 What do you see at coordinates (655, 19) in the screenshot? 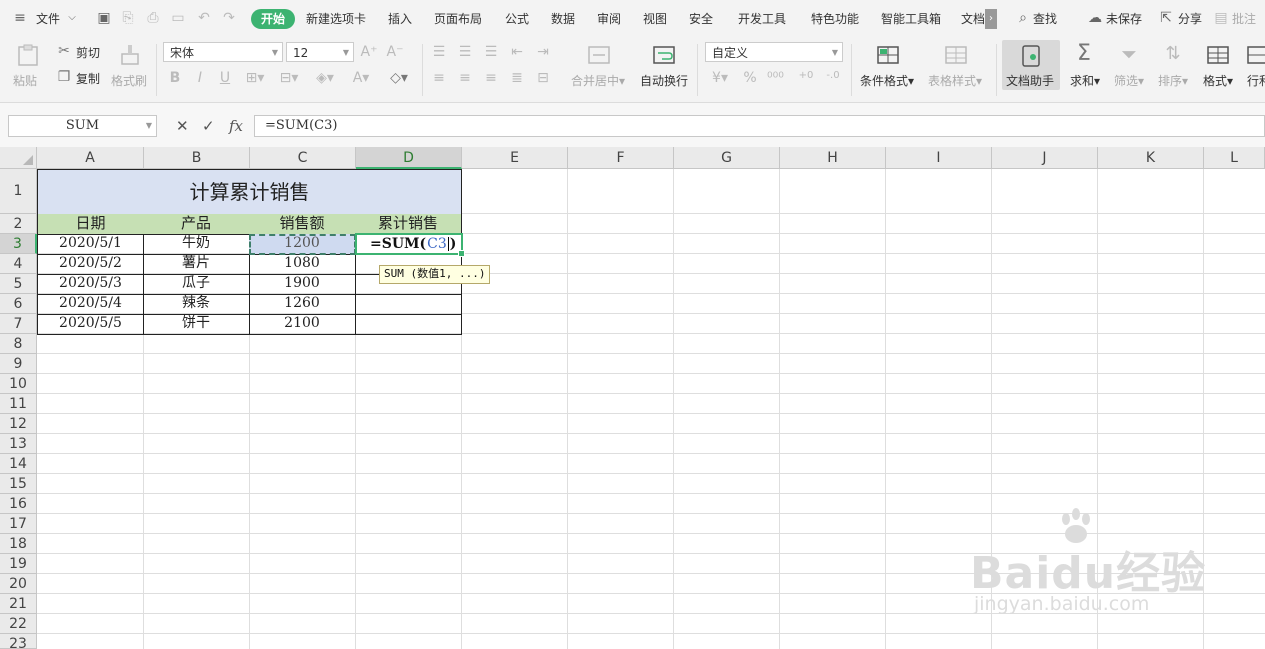
I see `tab-view: 视图` at bounding box center [655, 19].